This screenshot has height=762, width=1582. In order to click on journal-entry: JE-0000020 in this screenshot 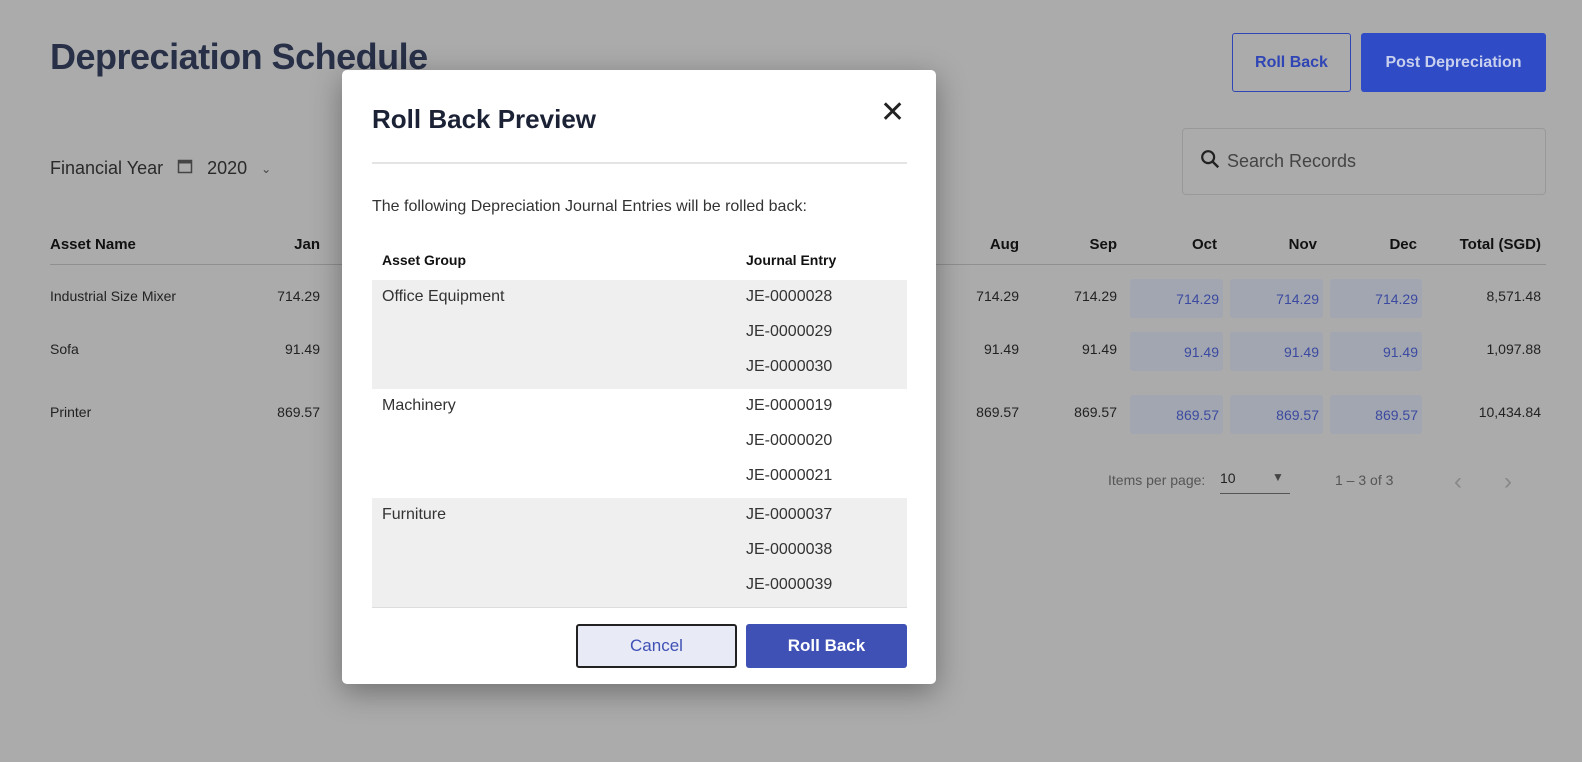, I will do `click(789, 440)`.